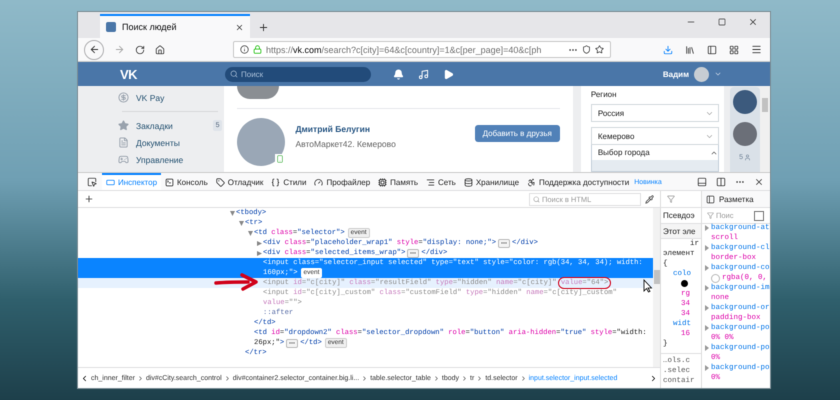  I want to click on music-note-icon, so click(423, 74).